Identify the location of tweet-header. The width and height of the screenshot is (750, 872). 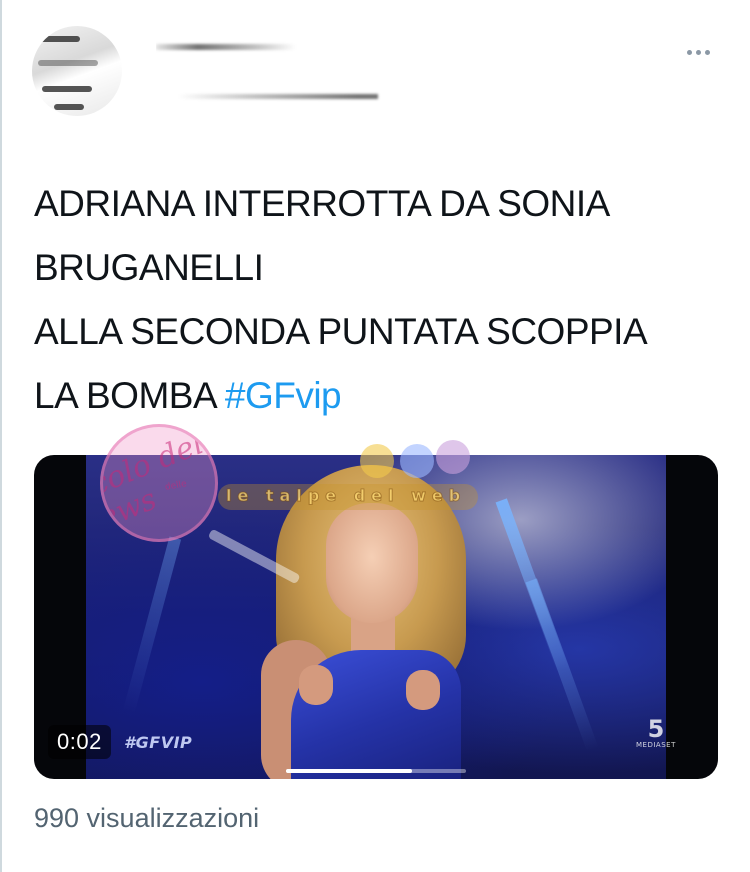
(378, 77).